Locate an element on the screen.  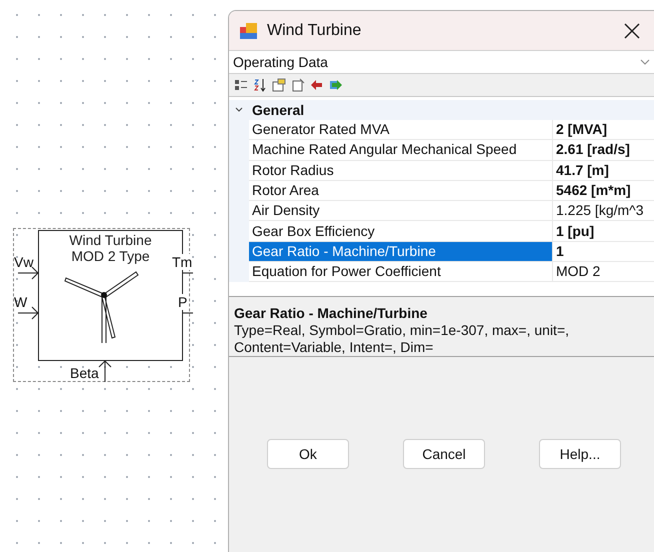
group-header: General is located at coordinates (441, 110).